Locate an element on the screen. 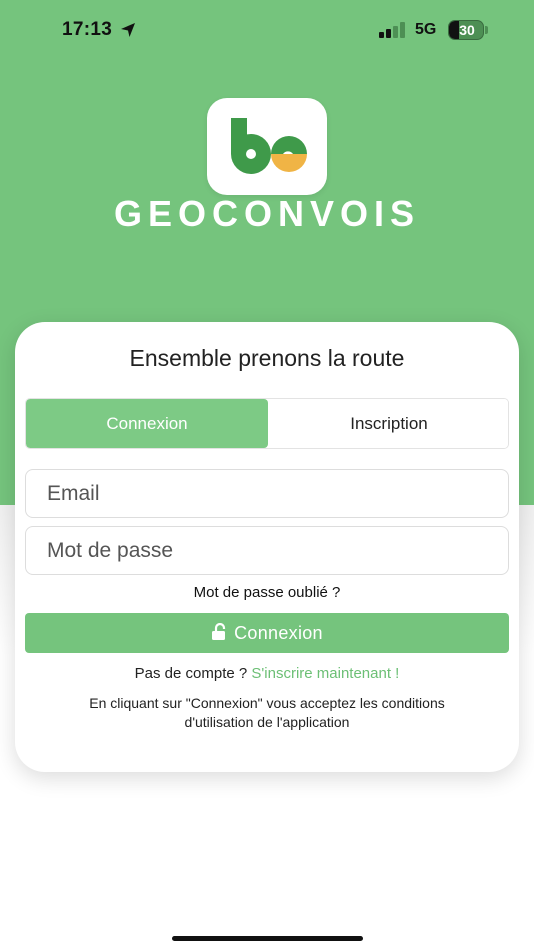 Image resolution: width=534 pixels, height=950 pixels. battery-icon: 30 is located at coordinates (468, 30).